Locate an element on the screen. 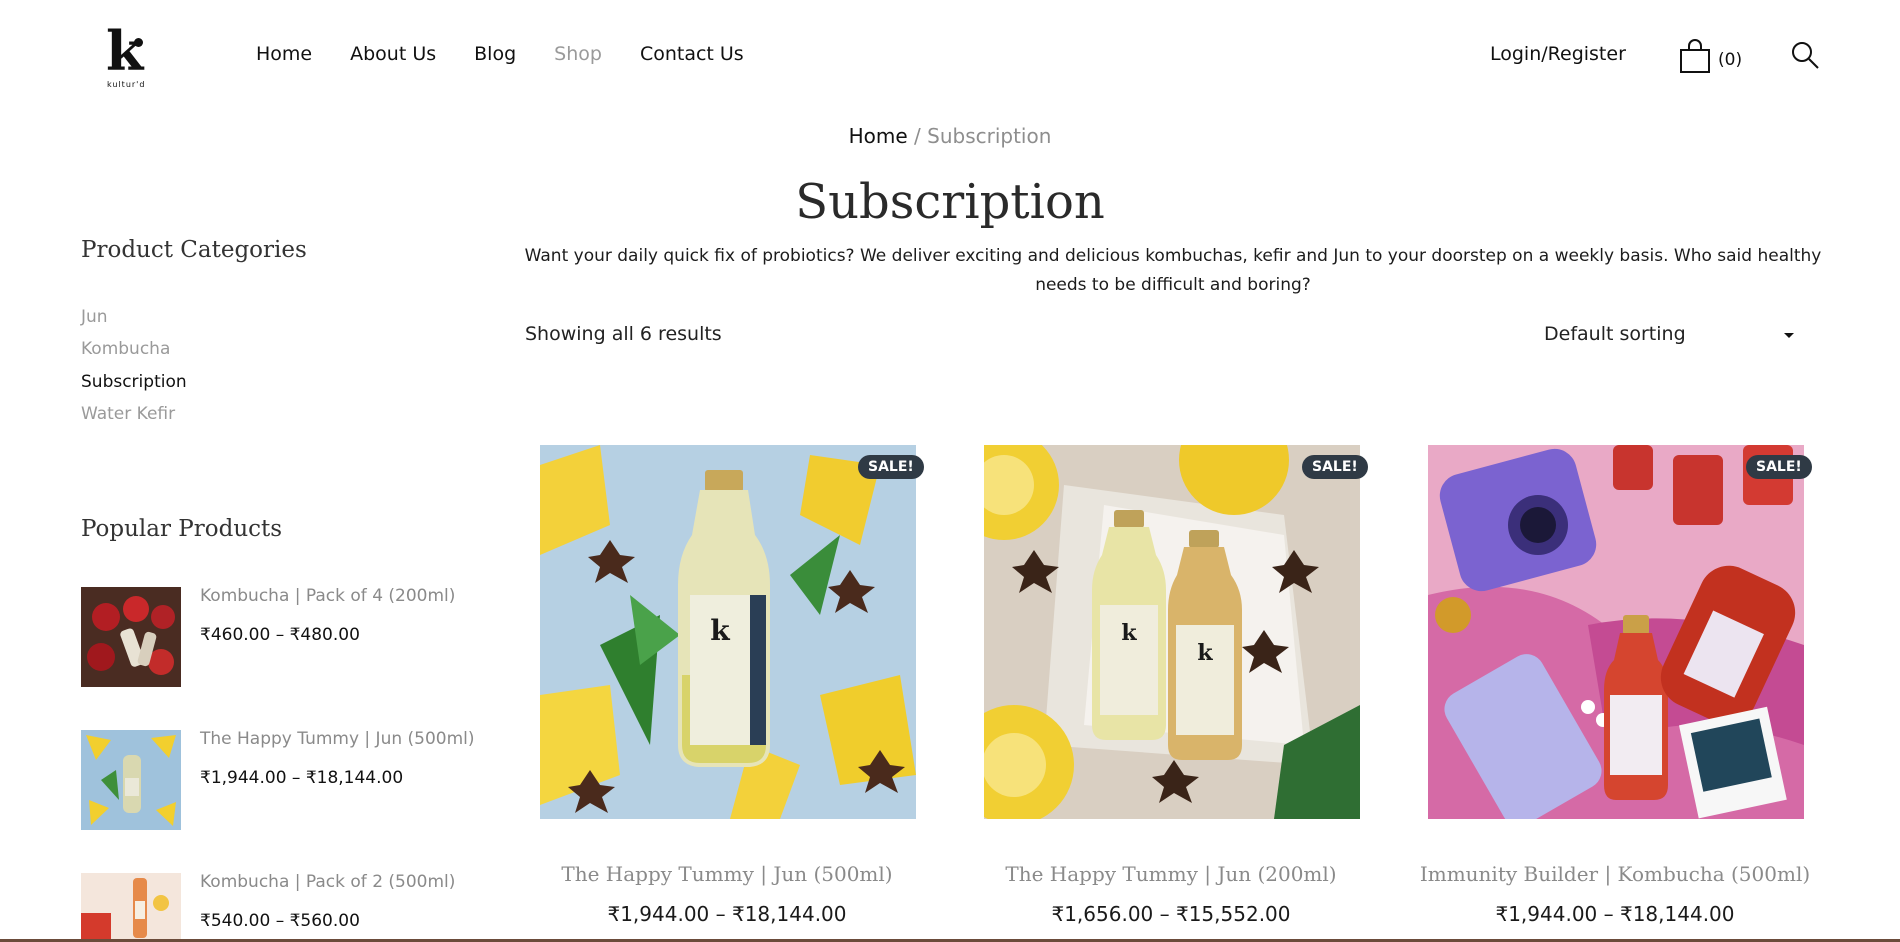 The image size is (1900, 942). site-logo: k kultur'd is located at coordinates (127, 54).